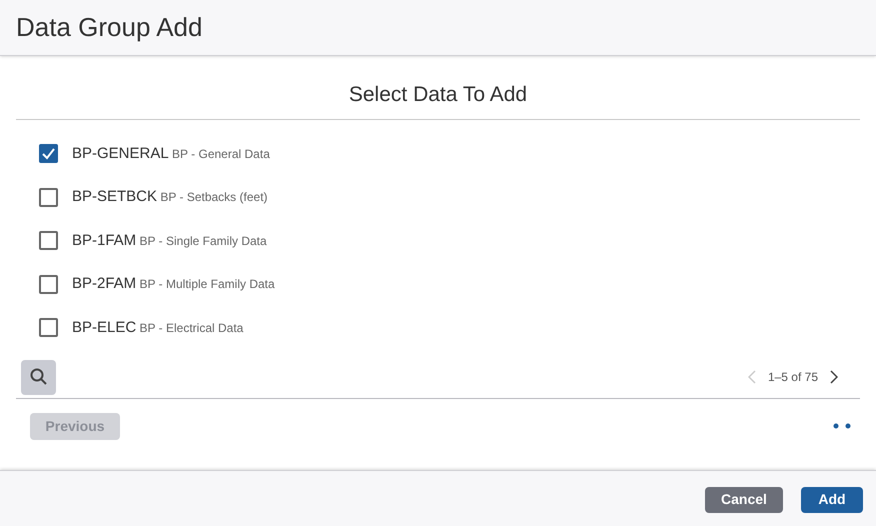  Describe the element at coordinates (834, 377) in the screenshot. I see `chevron-right-icon` at that location.